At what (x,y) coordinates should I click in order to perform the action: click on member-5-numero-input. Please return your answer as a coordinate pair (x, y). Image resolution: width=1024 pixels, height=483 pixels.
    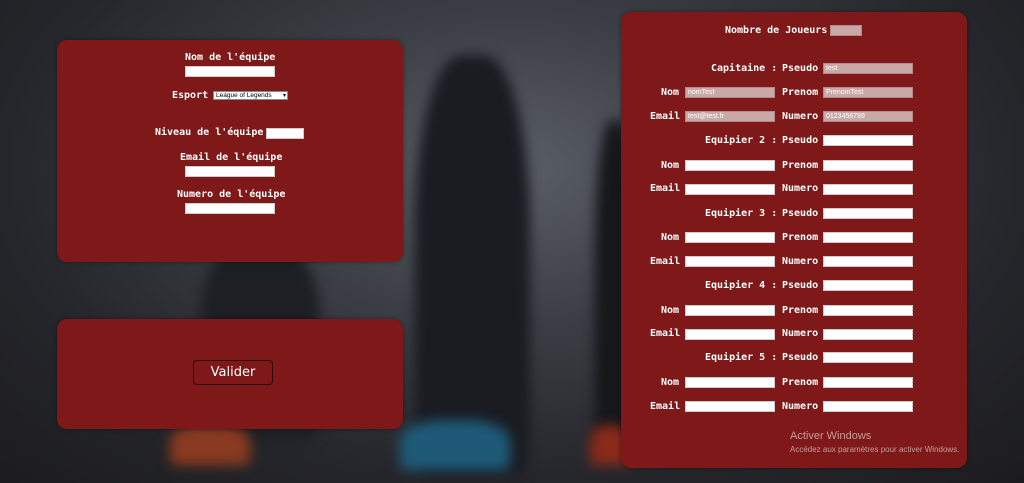
    Looking at the image, I should click on (868, 406).